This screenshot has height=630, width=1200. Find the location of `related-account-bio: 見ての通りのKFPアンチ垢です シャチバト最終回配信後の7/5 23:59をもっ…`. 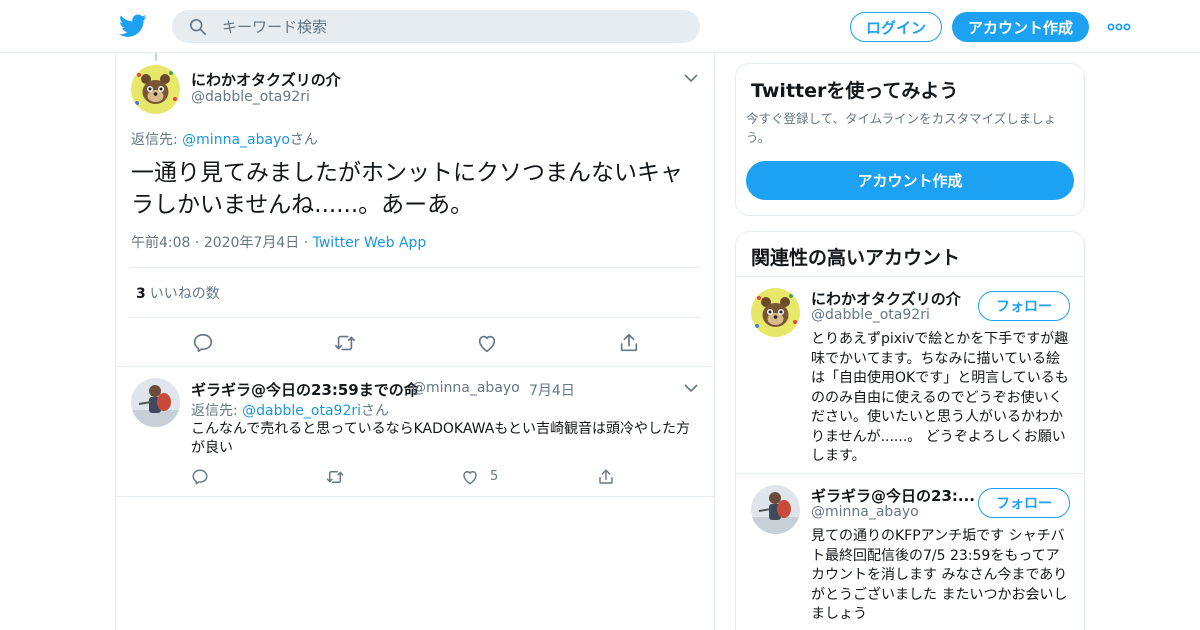

related-account-bio: 見ての通りのKFPアンチ垢です シャチバト最終回配信後の7/5 23:59をもっ… is located at coordinates (939, 575).